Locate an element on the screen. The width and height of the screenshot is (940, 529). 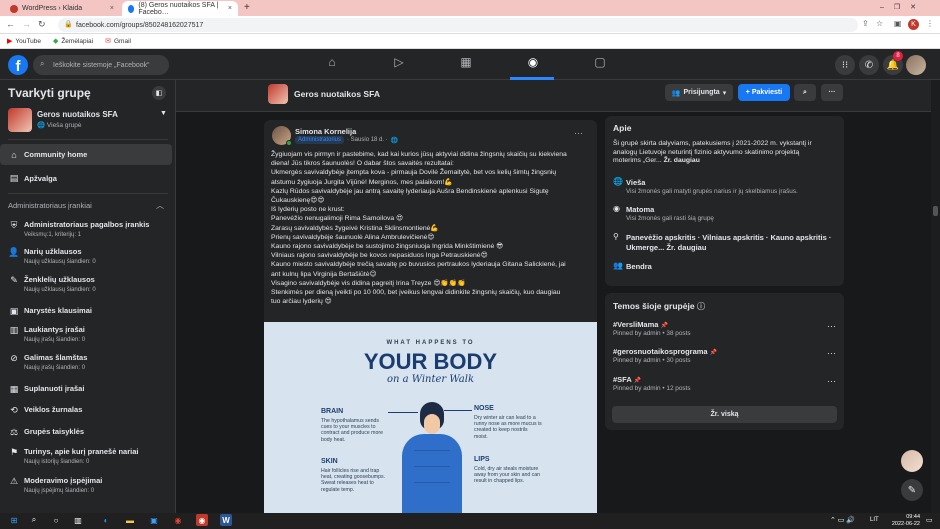
sidebar-item-community-home: ⌂ Community home is located at coordinates (86, 154).